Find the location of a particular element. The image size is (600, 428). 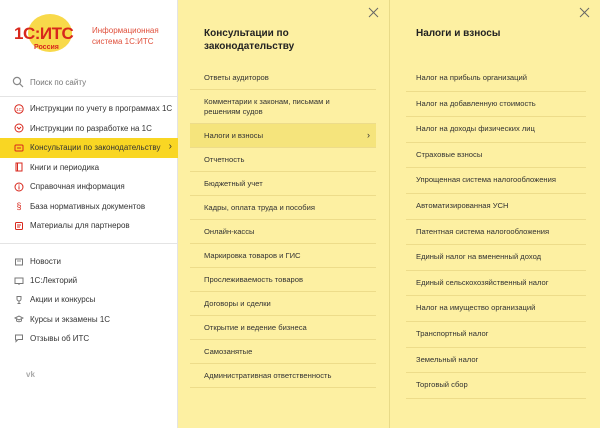

nav-item-label: Консультации по законодательству is located at coordinates (95, 148).